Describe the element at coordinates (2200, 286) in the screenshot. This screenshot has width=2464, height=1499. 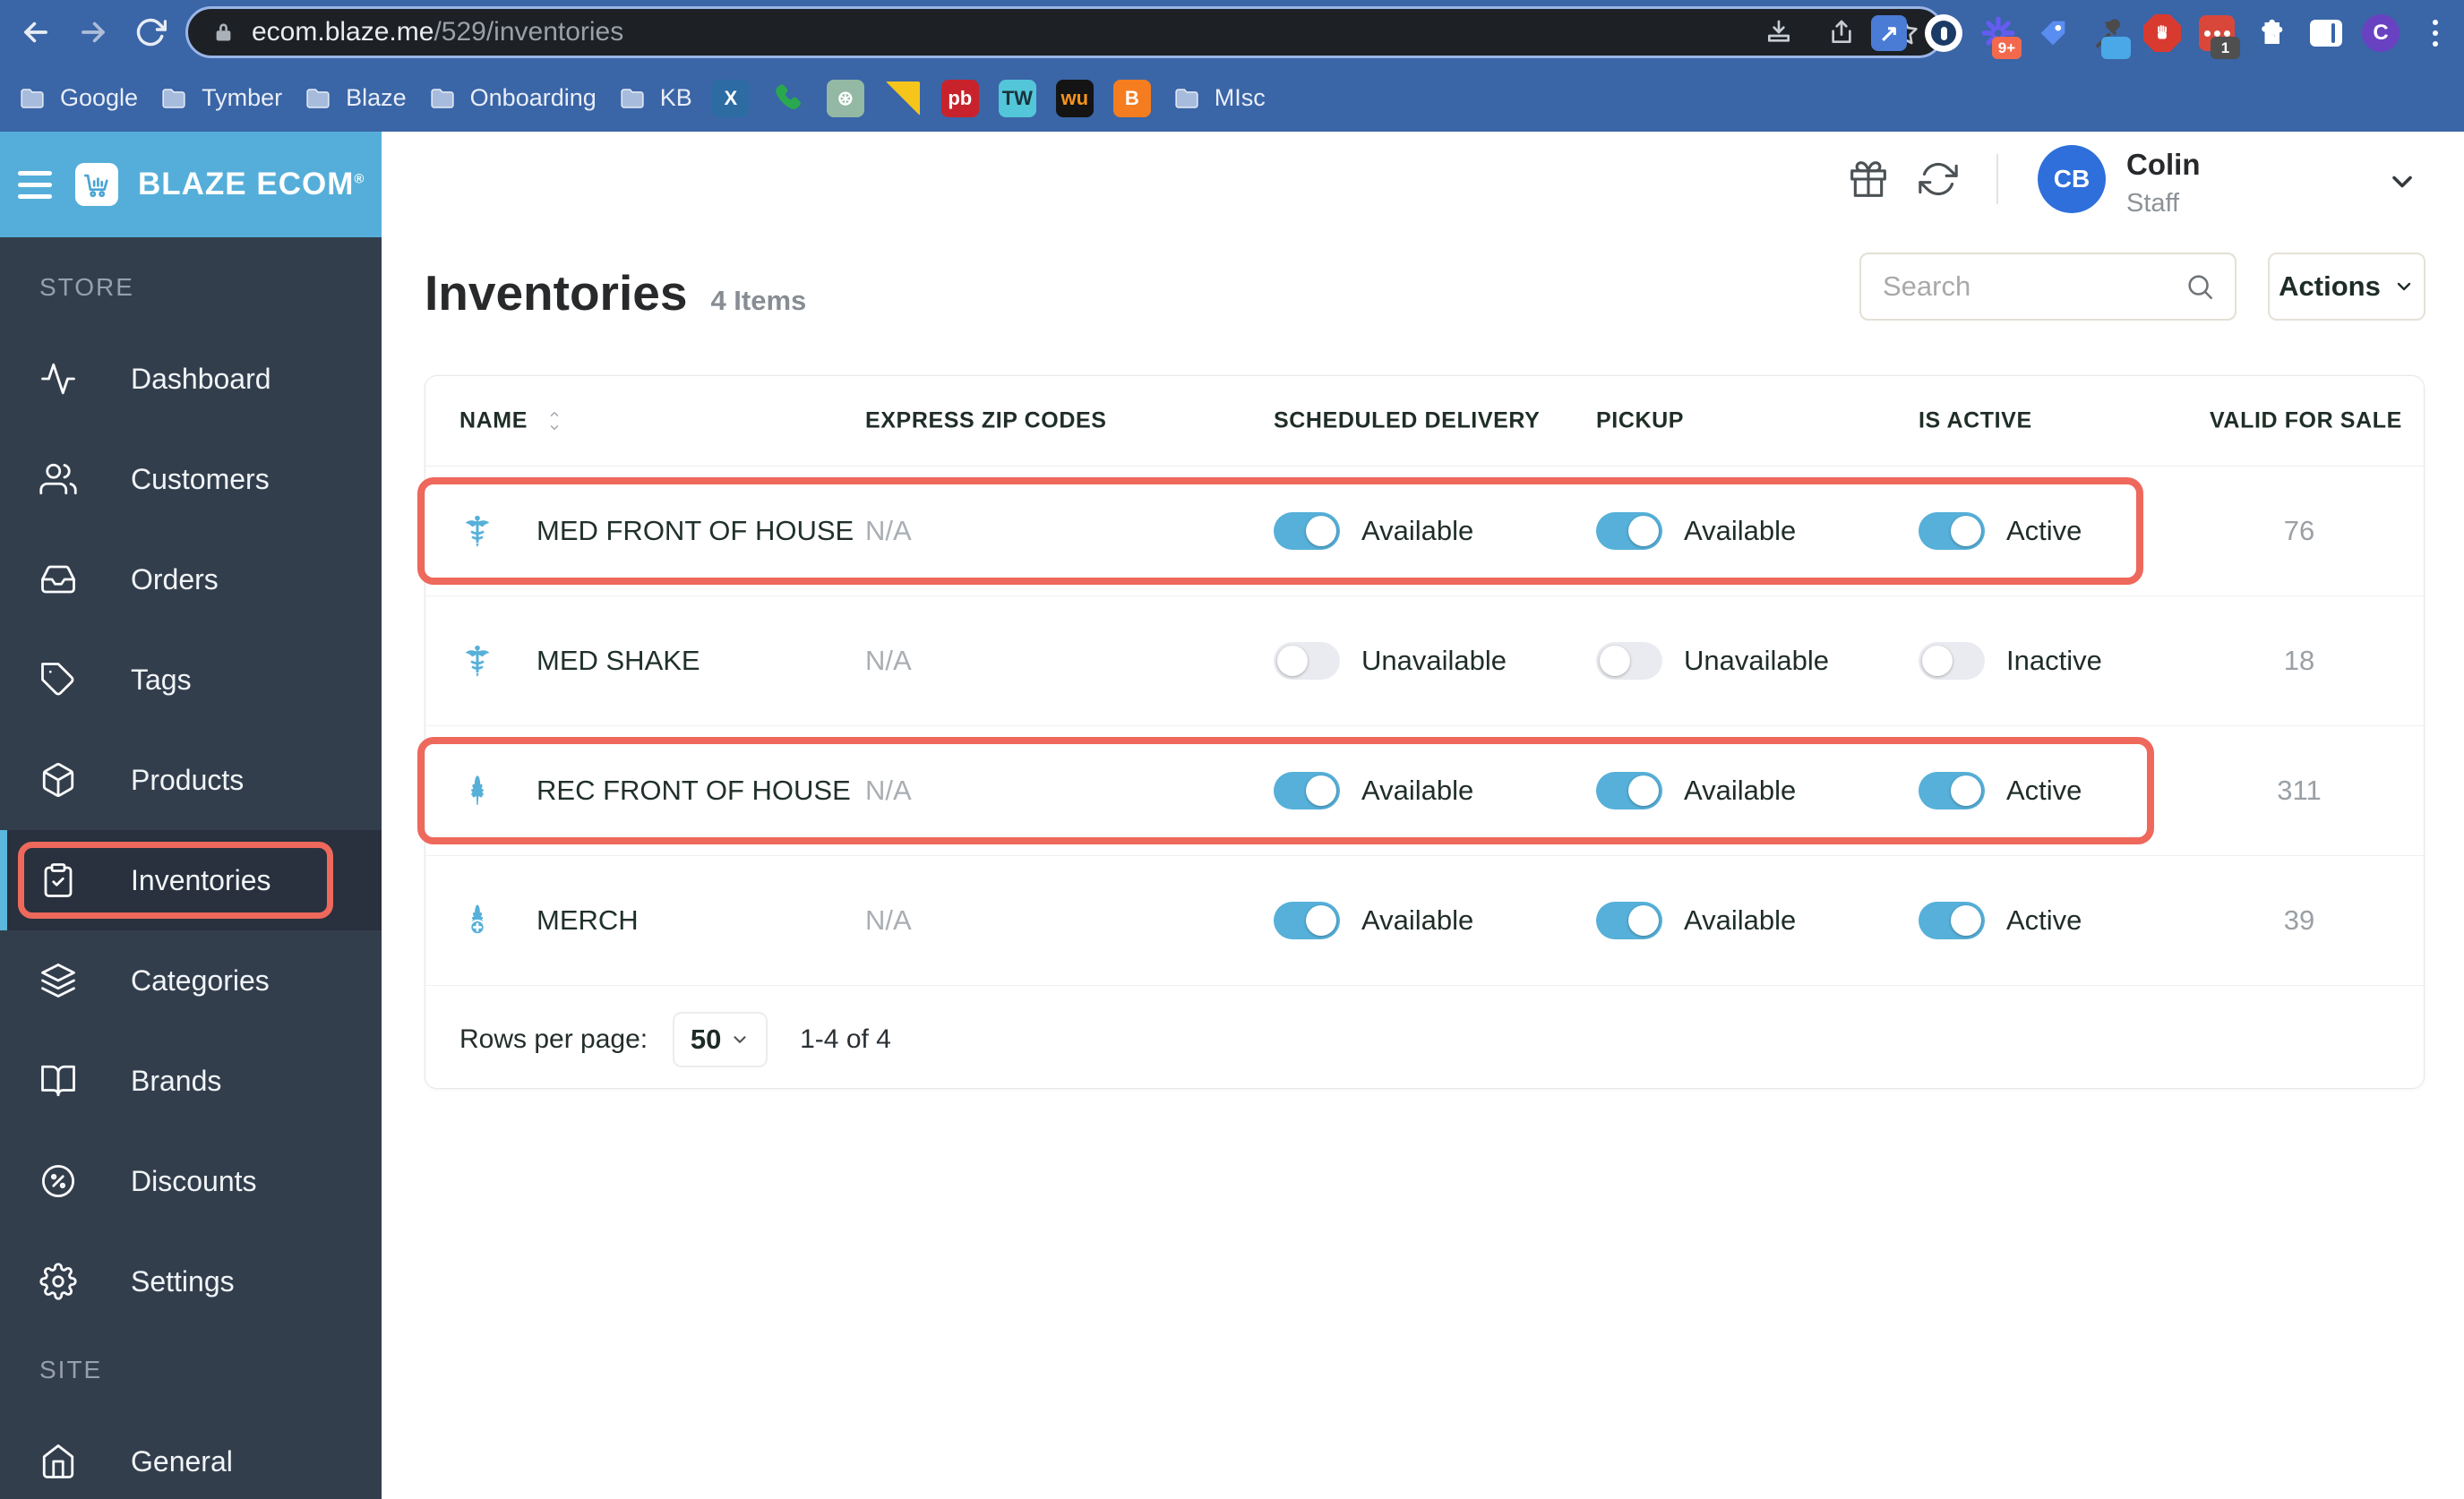
I see `search-icon` at that location.